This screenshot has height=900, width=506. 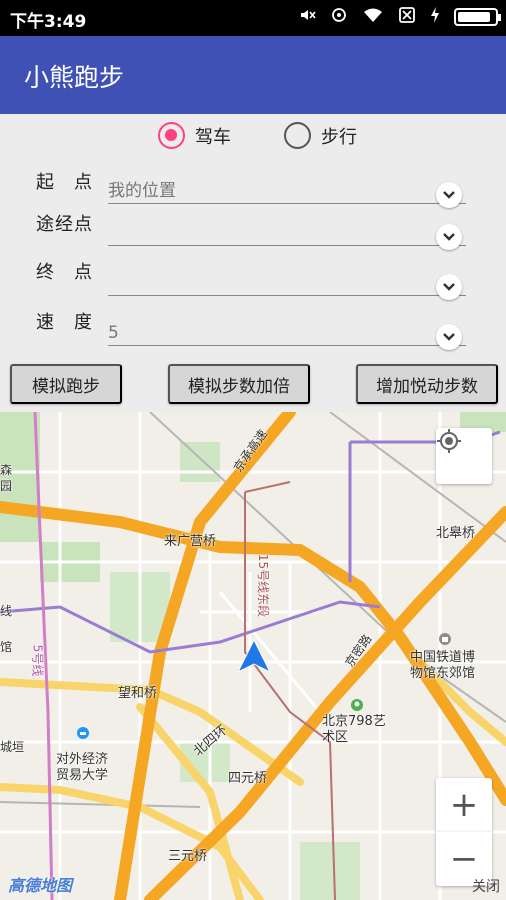 I want to click on map-close-link: 关闭, so click(x=486, y=886).